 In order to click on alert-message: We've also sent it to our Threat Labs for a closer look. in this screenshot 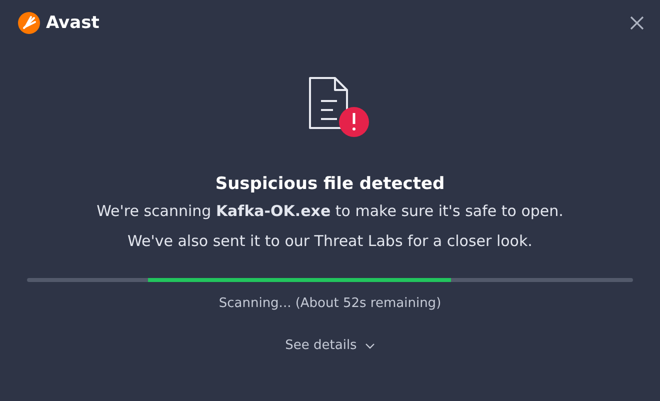, I will do `click(330, 241)`.